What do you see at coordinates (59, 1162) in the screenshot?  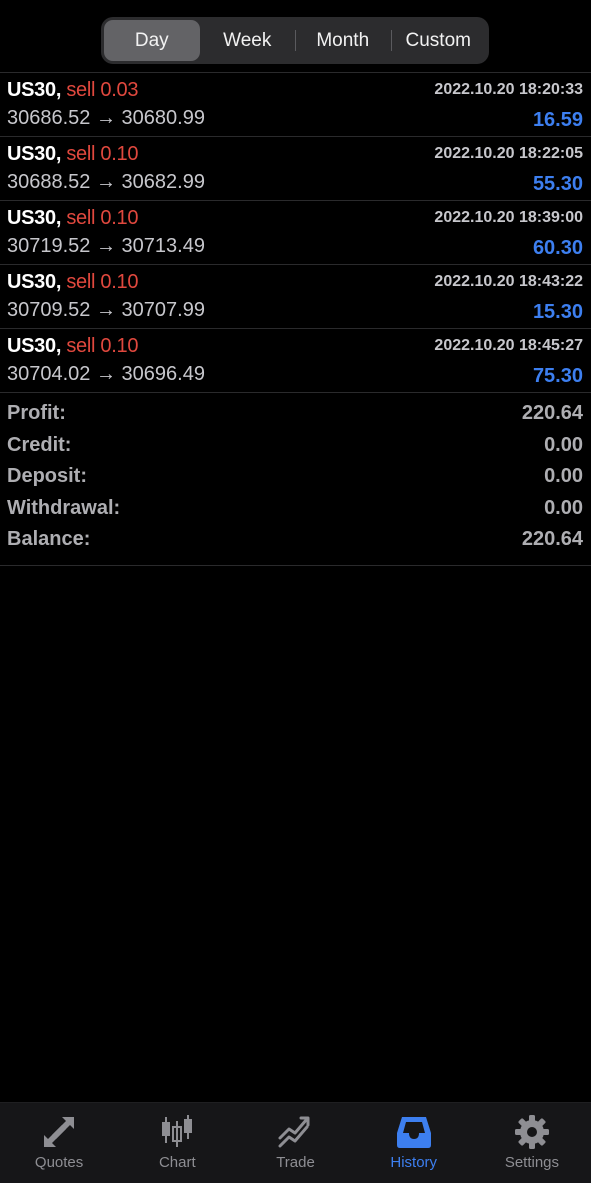 I see `tab-label: Quotes` at bounding box center [59, 1162].